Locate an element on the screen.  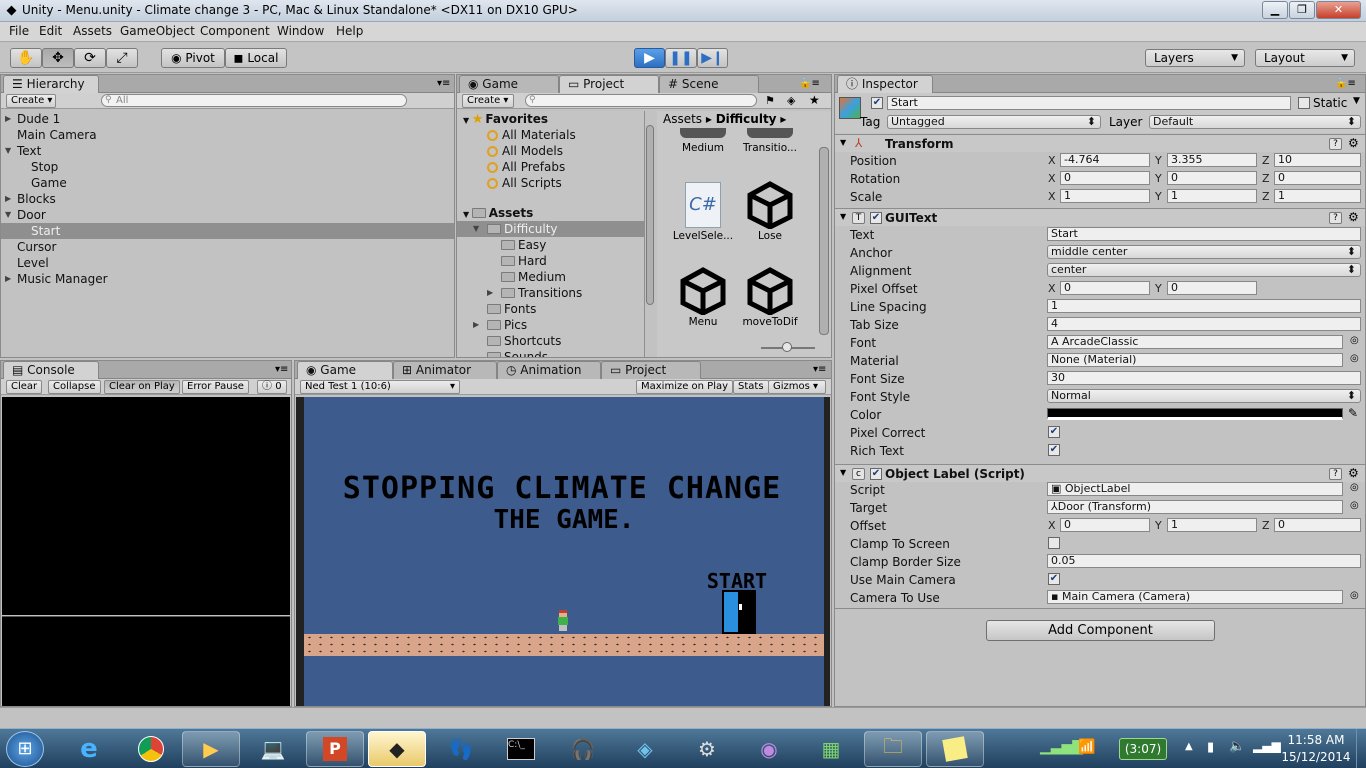
asset-movetodif: moveToDif is located at coordinates (770, 297).